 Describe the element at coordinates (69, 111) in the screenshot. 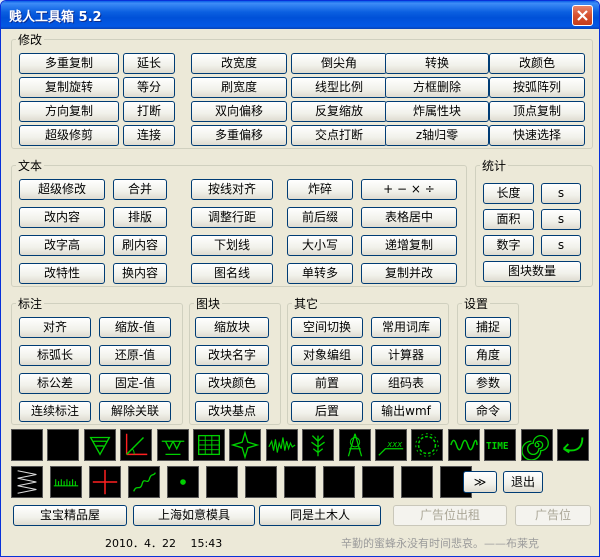

I see `modify-button: 方向复制` at that location.